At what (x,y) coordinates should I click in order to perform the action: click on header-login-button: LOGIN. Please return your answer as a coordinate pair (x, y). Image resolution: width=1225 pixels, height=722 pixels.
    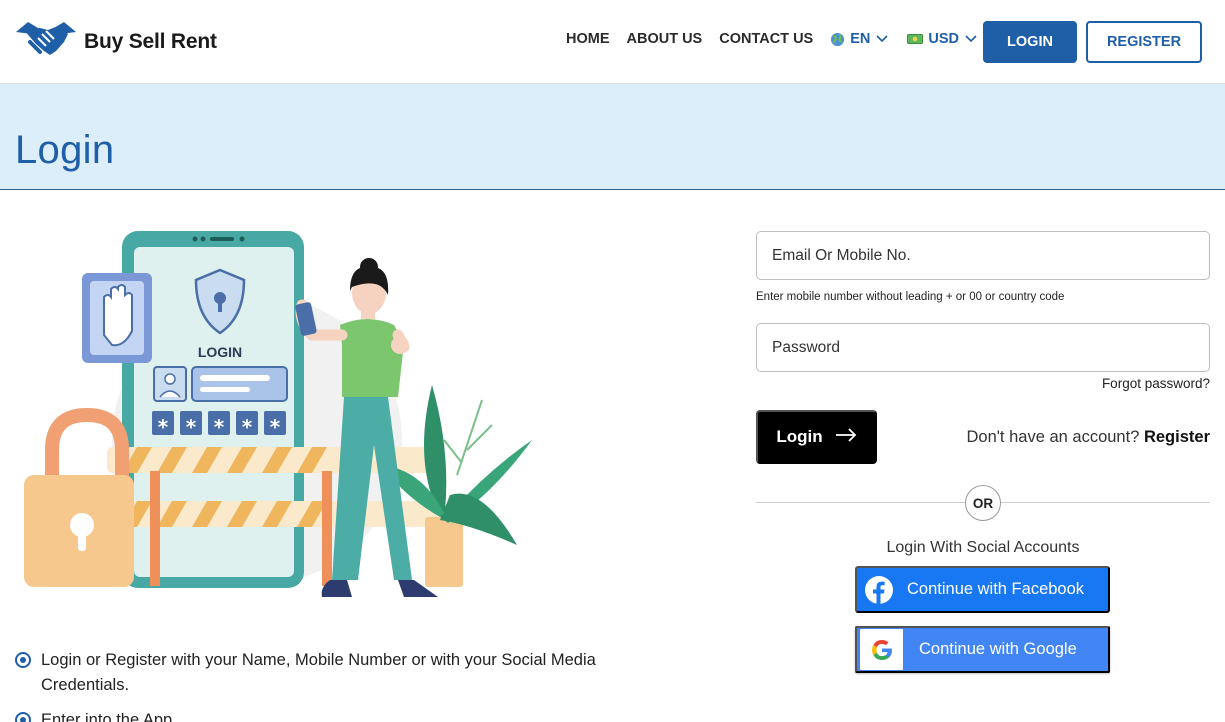
    Looking at the image, I should click on (1030, 42).